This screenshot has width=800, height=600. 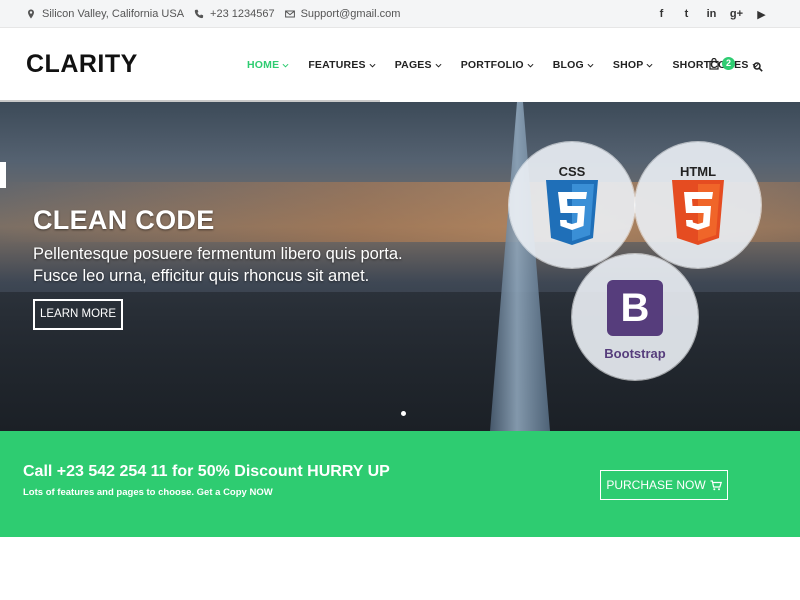 I want to click on nav-item-features: FEATURES, so click(x=342, y=65).